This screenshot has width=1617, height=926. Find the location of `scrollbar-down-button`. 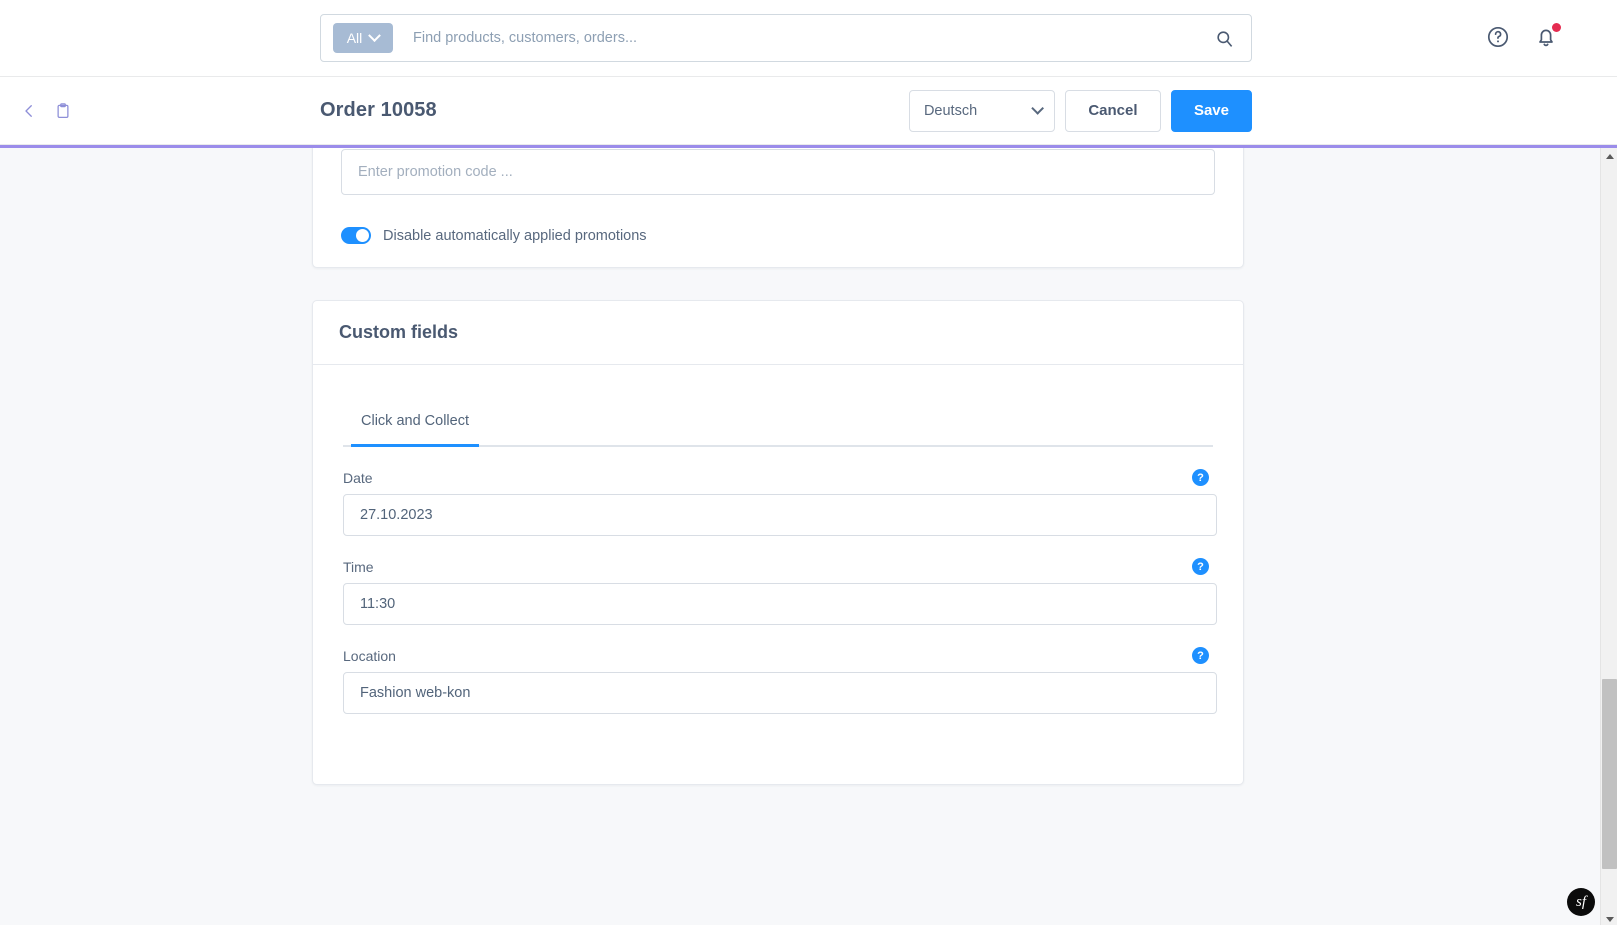

scrollbar-down-button is located at coordinates (1609, 918).